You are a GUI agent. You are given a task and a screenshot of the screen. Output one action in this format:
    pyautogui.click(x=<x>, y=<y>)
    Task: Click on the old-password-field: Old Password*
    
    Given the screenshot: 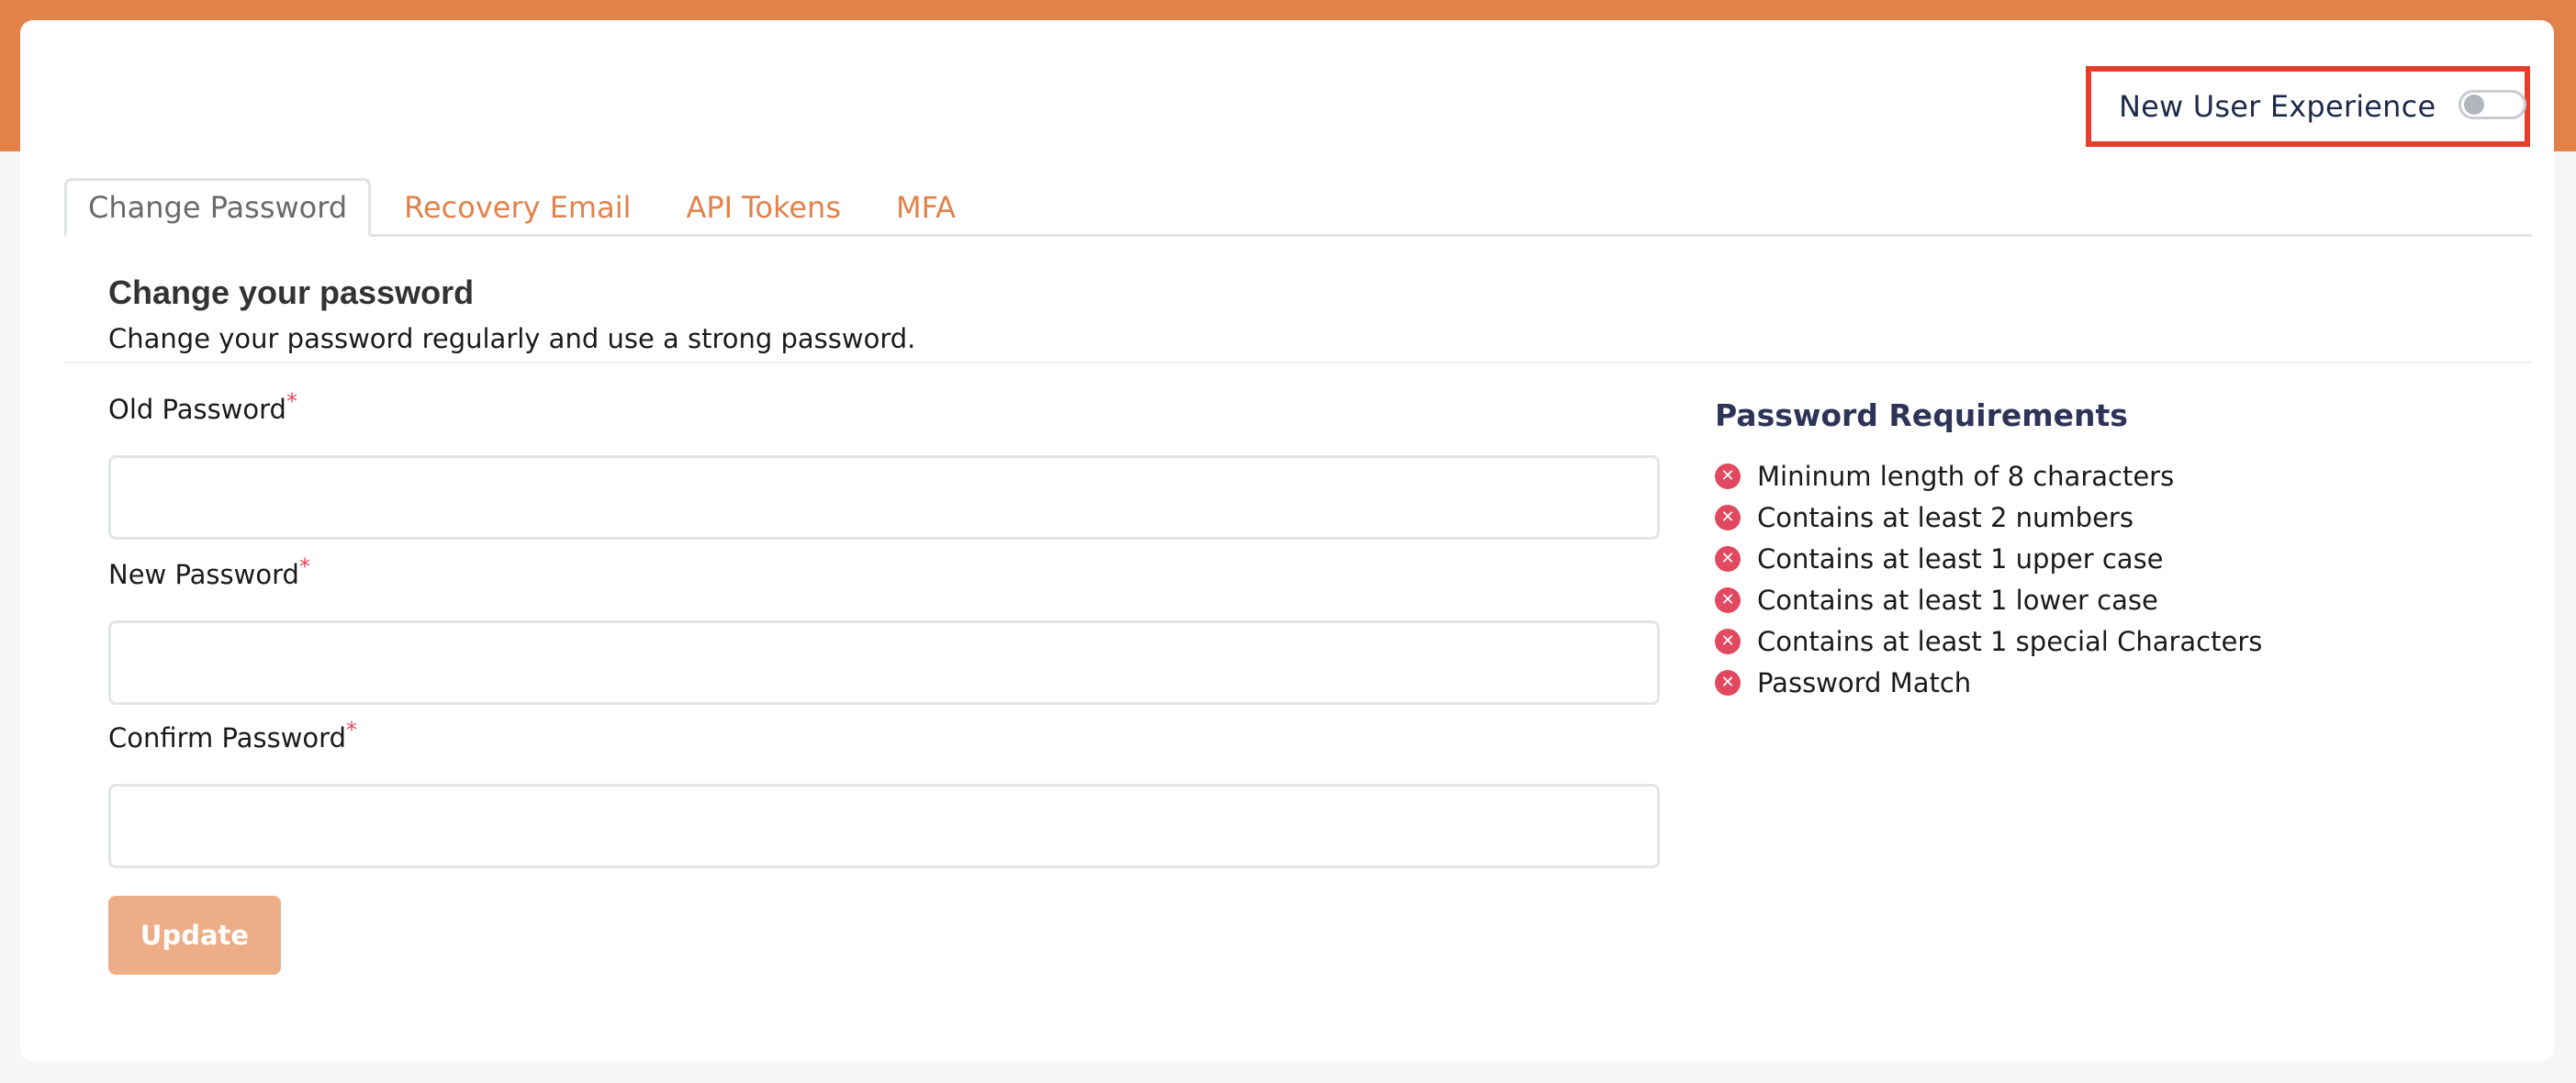 What is the action you would take?
    pyautogui.click(x=884, y=465)
    